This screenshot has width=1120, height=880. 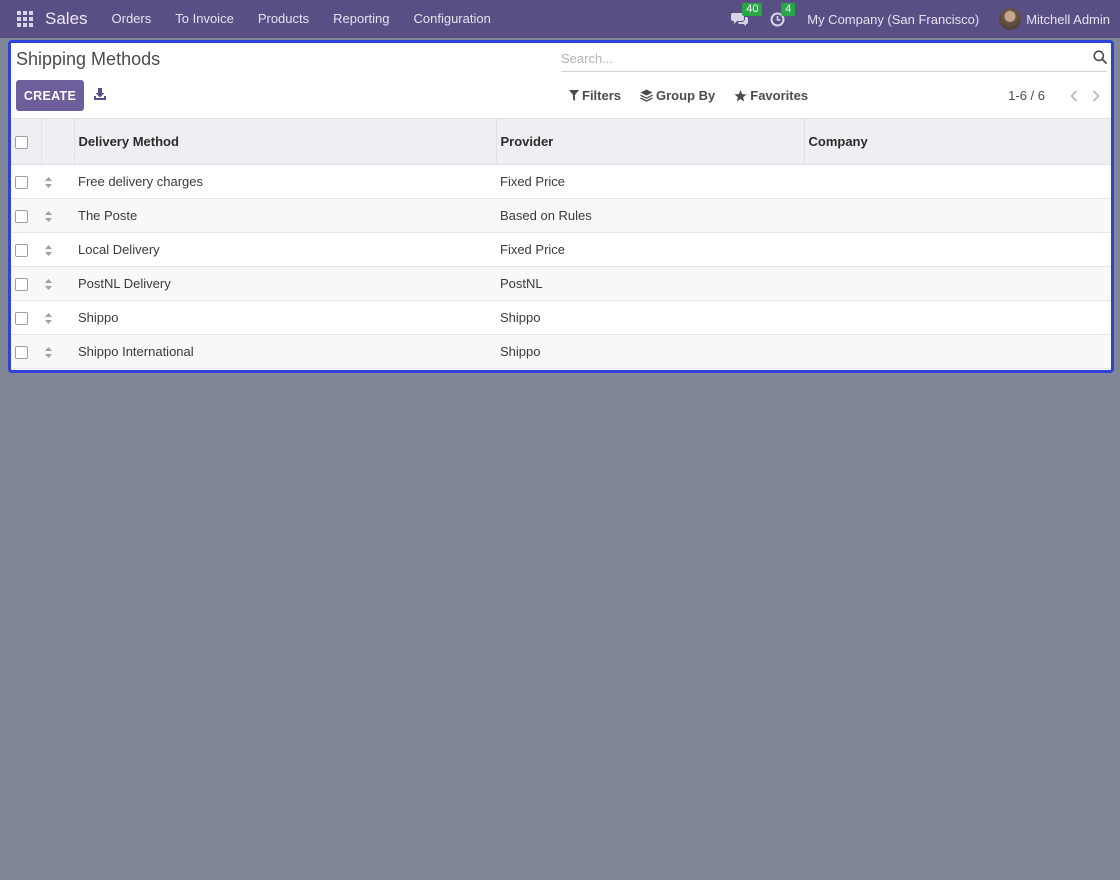 What do you see at coordinates (1010, 19) in the screenshot?
I see `avatar` at bounding box center [1010, 19].